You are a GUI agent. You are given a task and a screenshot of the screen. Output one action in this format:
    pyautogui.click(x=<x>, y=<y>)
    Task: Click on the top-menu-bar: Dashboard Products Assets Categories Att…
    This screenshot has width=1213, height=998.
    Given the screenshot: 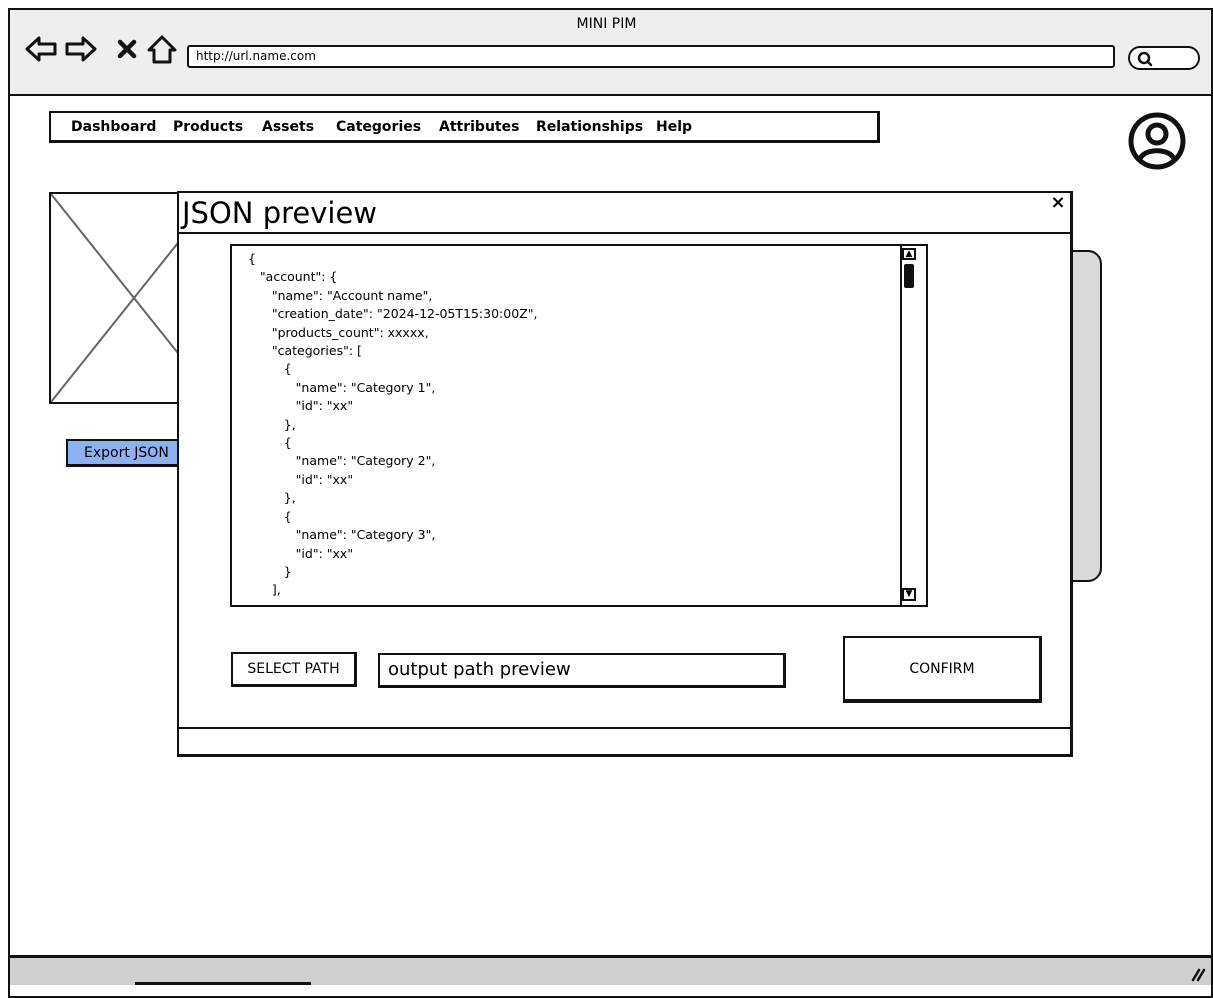 What is the action you would take?
    pyautogui.click(x=464, y=127)
    